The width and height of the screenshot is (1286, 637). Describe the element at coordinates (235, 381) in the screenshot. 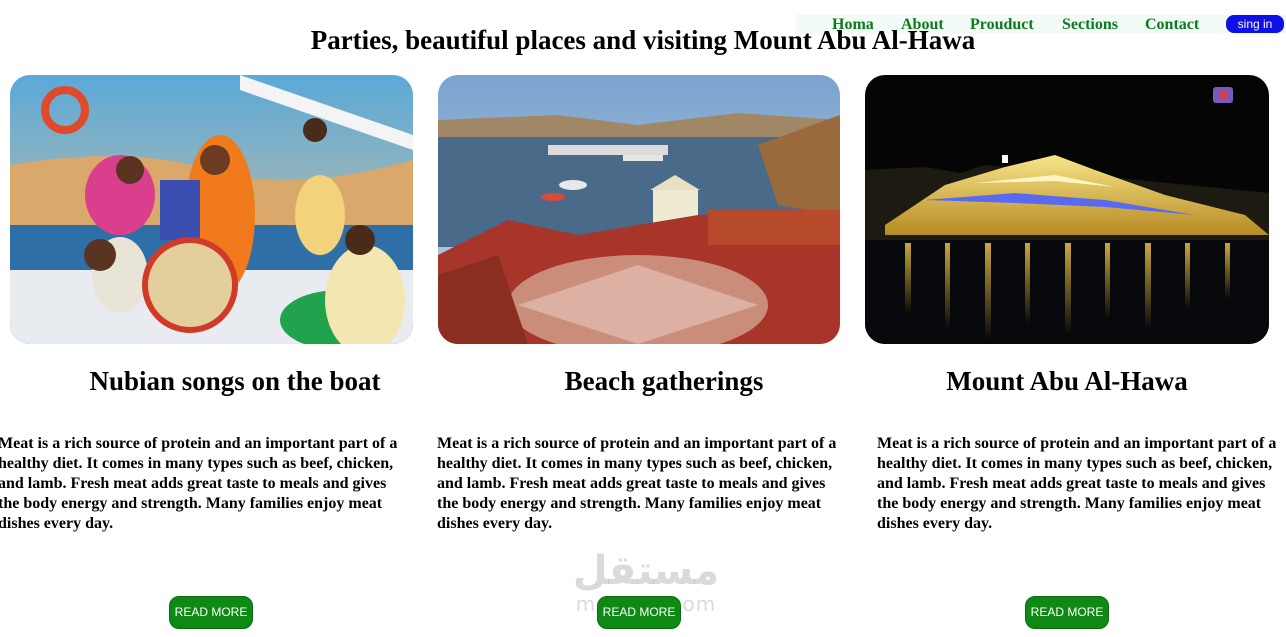

I see `card-title-nubian-songs: Nubian songs on the boat` at that location.